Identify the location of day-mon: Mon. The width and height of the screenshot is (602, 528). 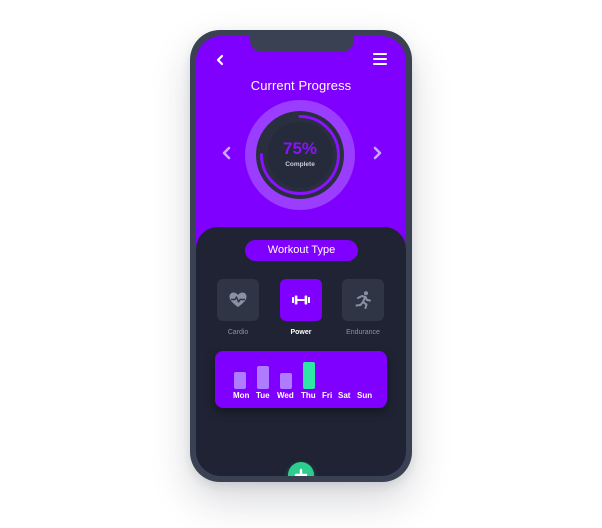
(241, 395).